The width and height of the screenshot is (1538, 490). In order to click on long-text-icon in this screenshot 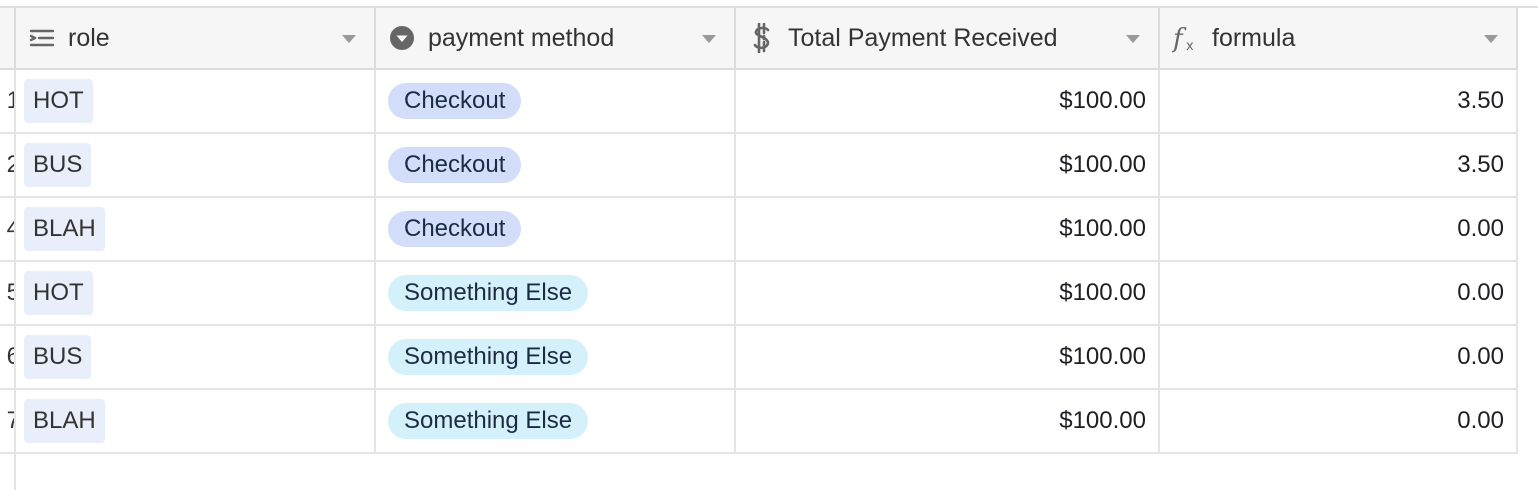, I will do `click(42, 38)`.